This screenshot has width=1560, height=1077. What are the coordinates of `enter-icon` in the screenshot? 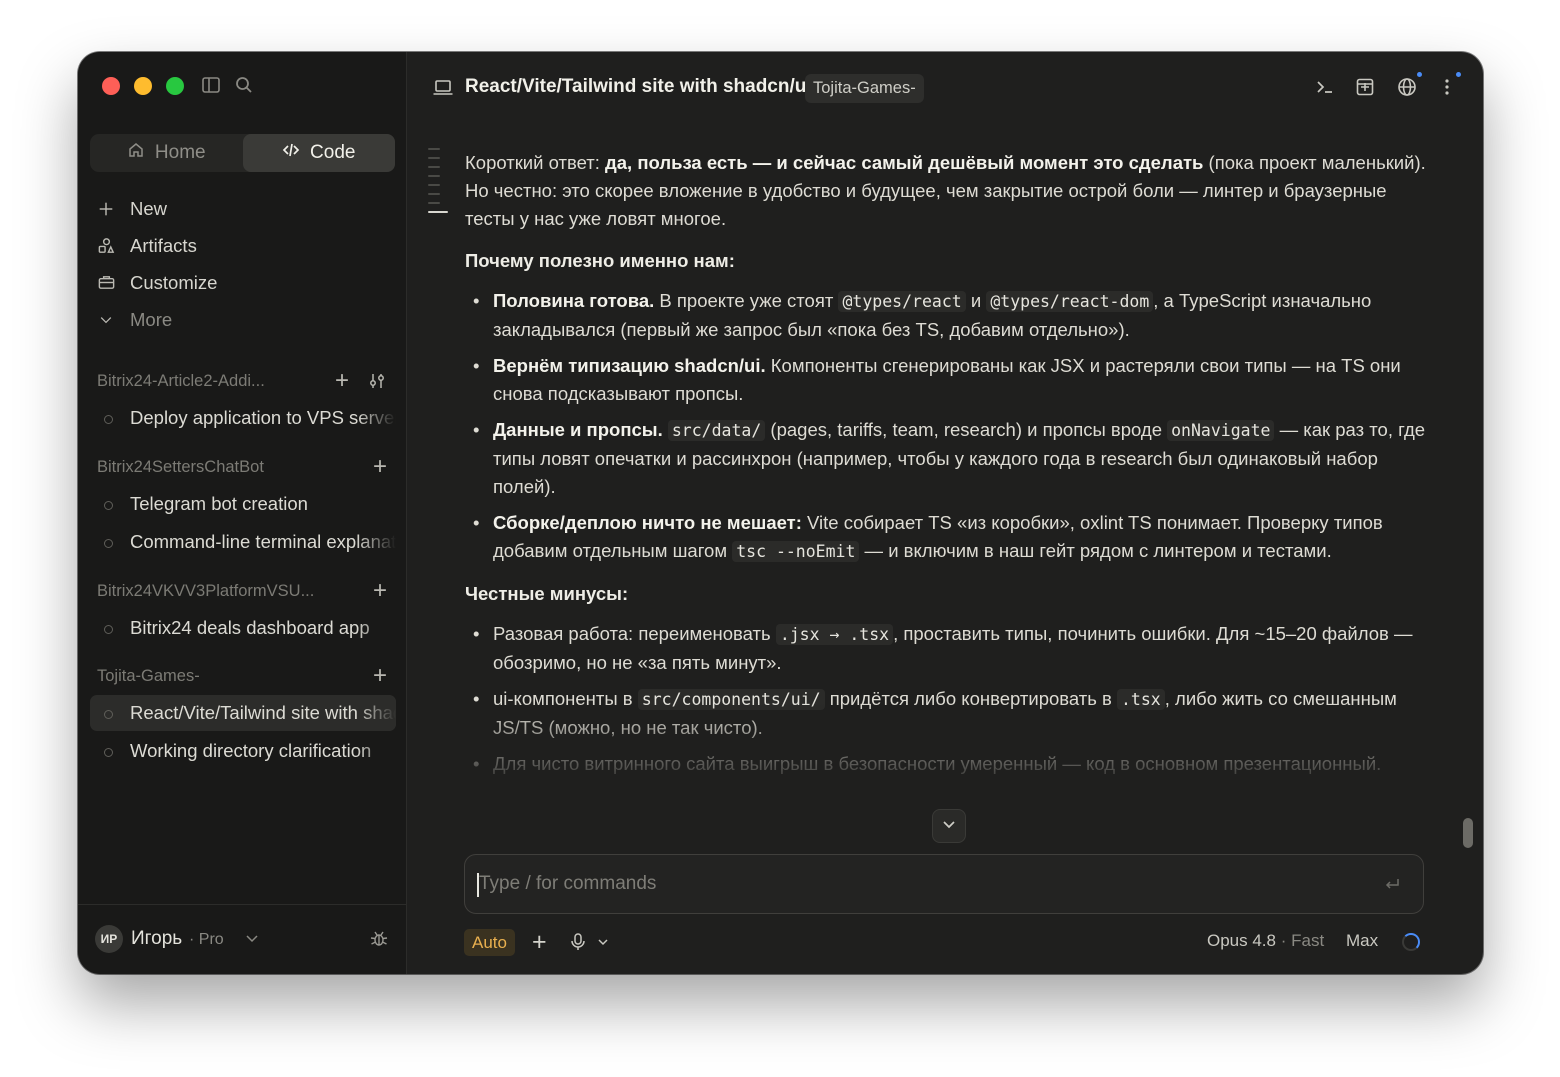 It's located at (1392, 884).